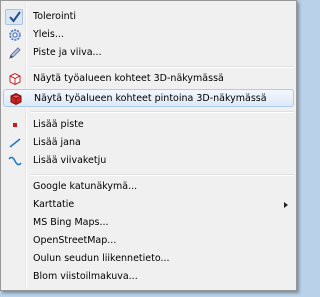 The width and height of the screenshot is (320, 297). I want to click on submenu-arrow-icon, so click(286, 205).